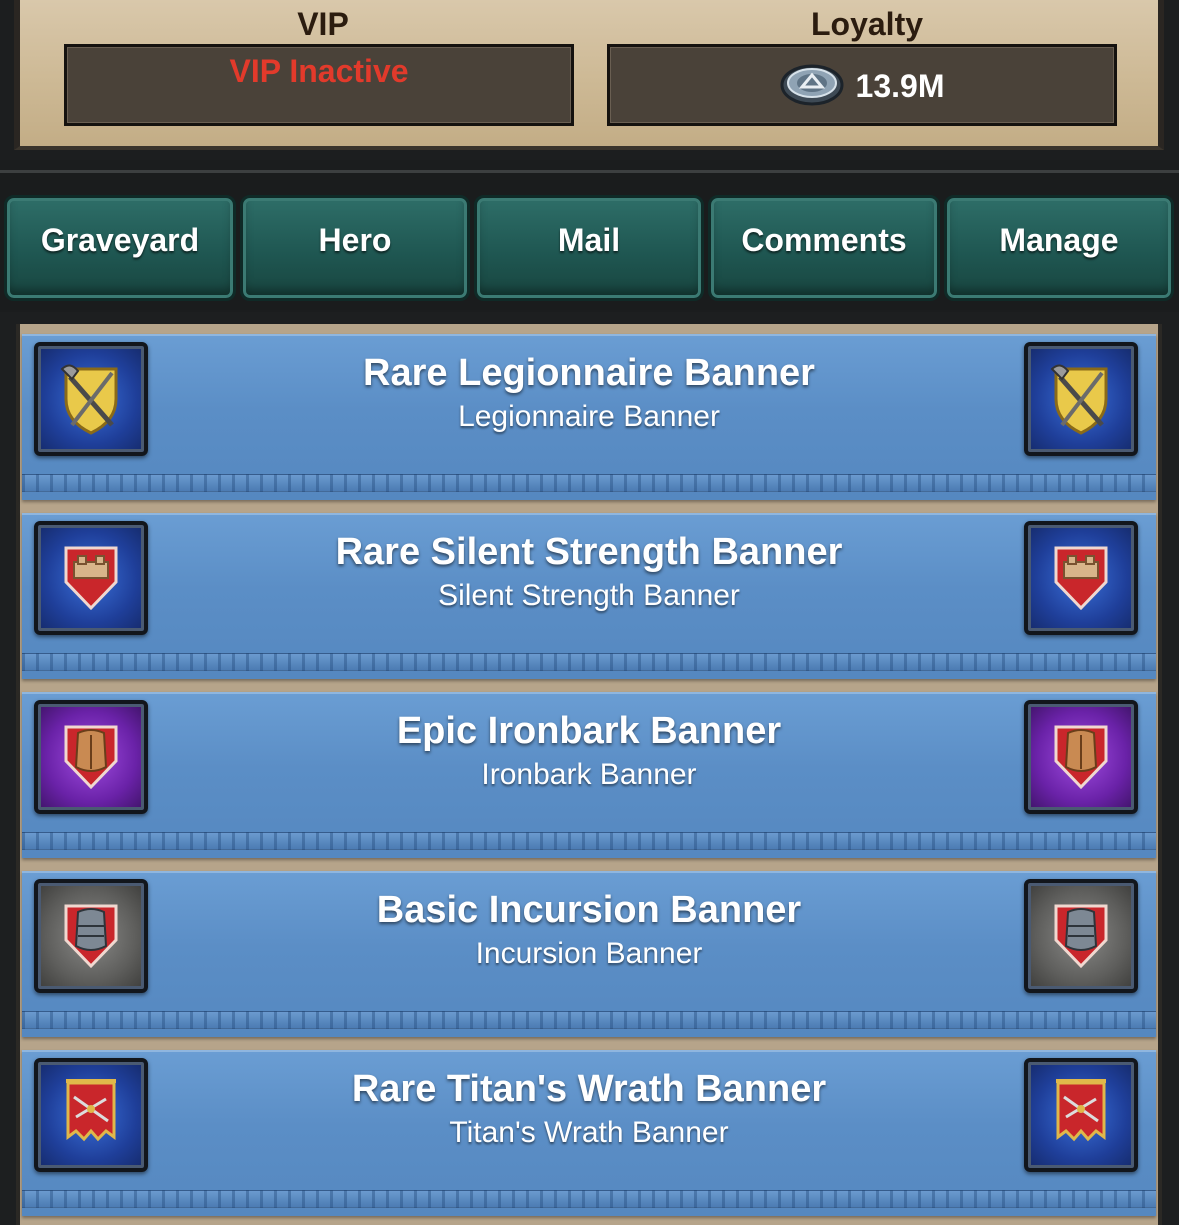  What do you see at coordinates (812, 86) in the screenshot?
I see `loyalty-token-icon` at bounding box center [812, 86].